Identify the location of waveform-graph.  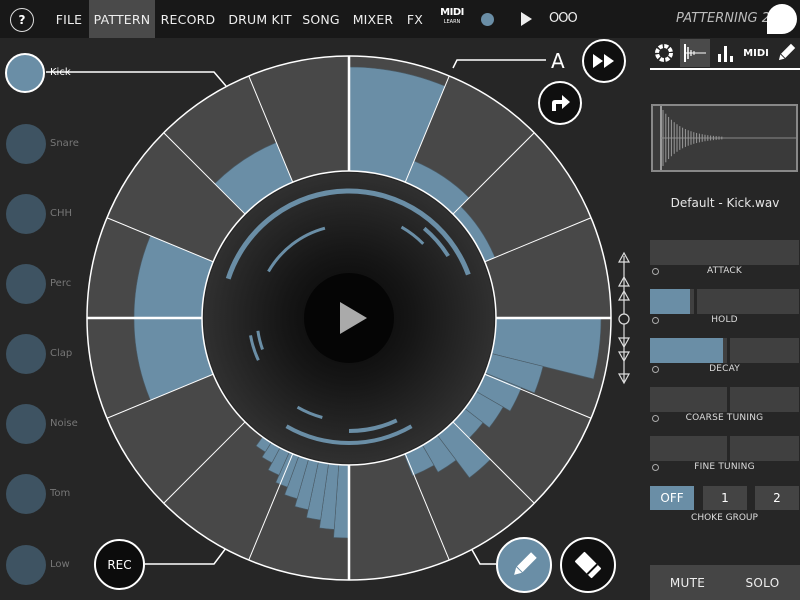
(728, 138).